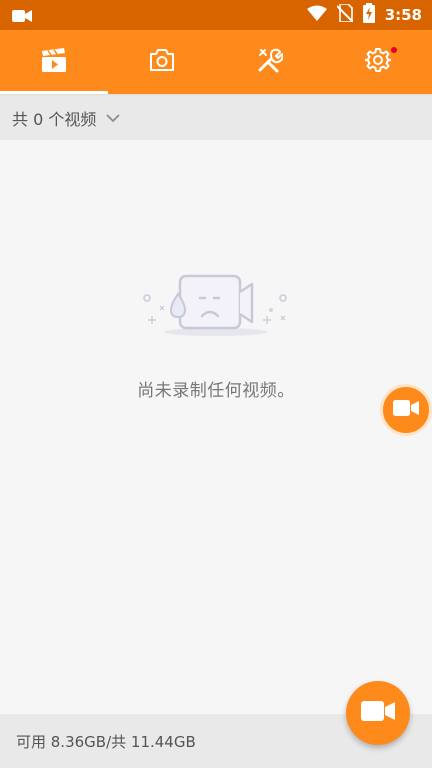  What do you see at coordinates (106, 741) in the screenshot?
I see `storage-info: 可用 8.36GB/共 11.44GB` at bounding box center [106, 741].